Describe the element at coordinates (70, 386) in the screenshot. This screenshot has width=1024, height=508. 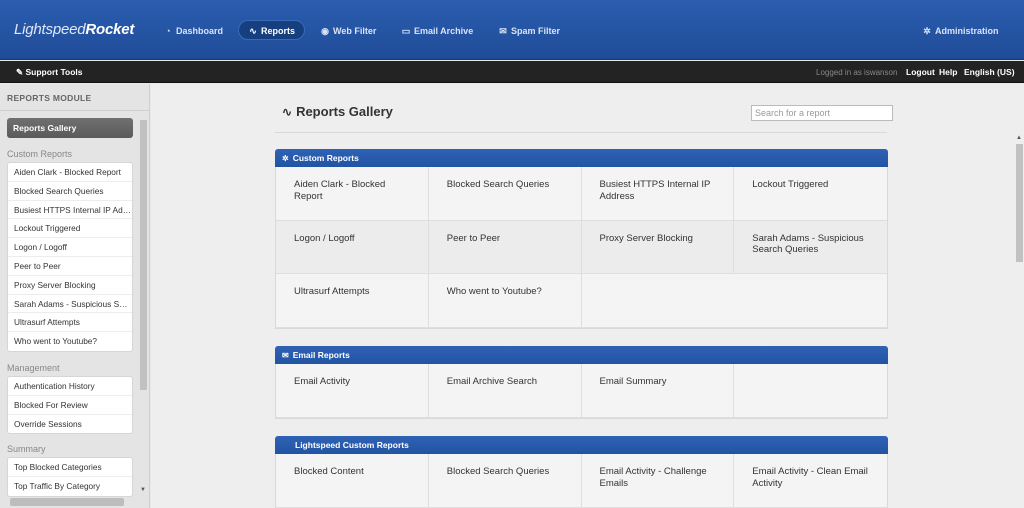
I see `sidebar-item: Authentication History` at that location.